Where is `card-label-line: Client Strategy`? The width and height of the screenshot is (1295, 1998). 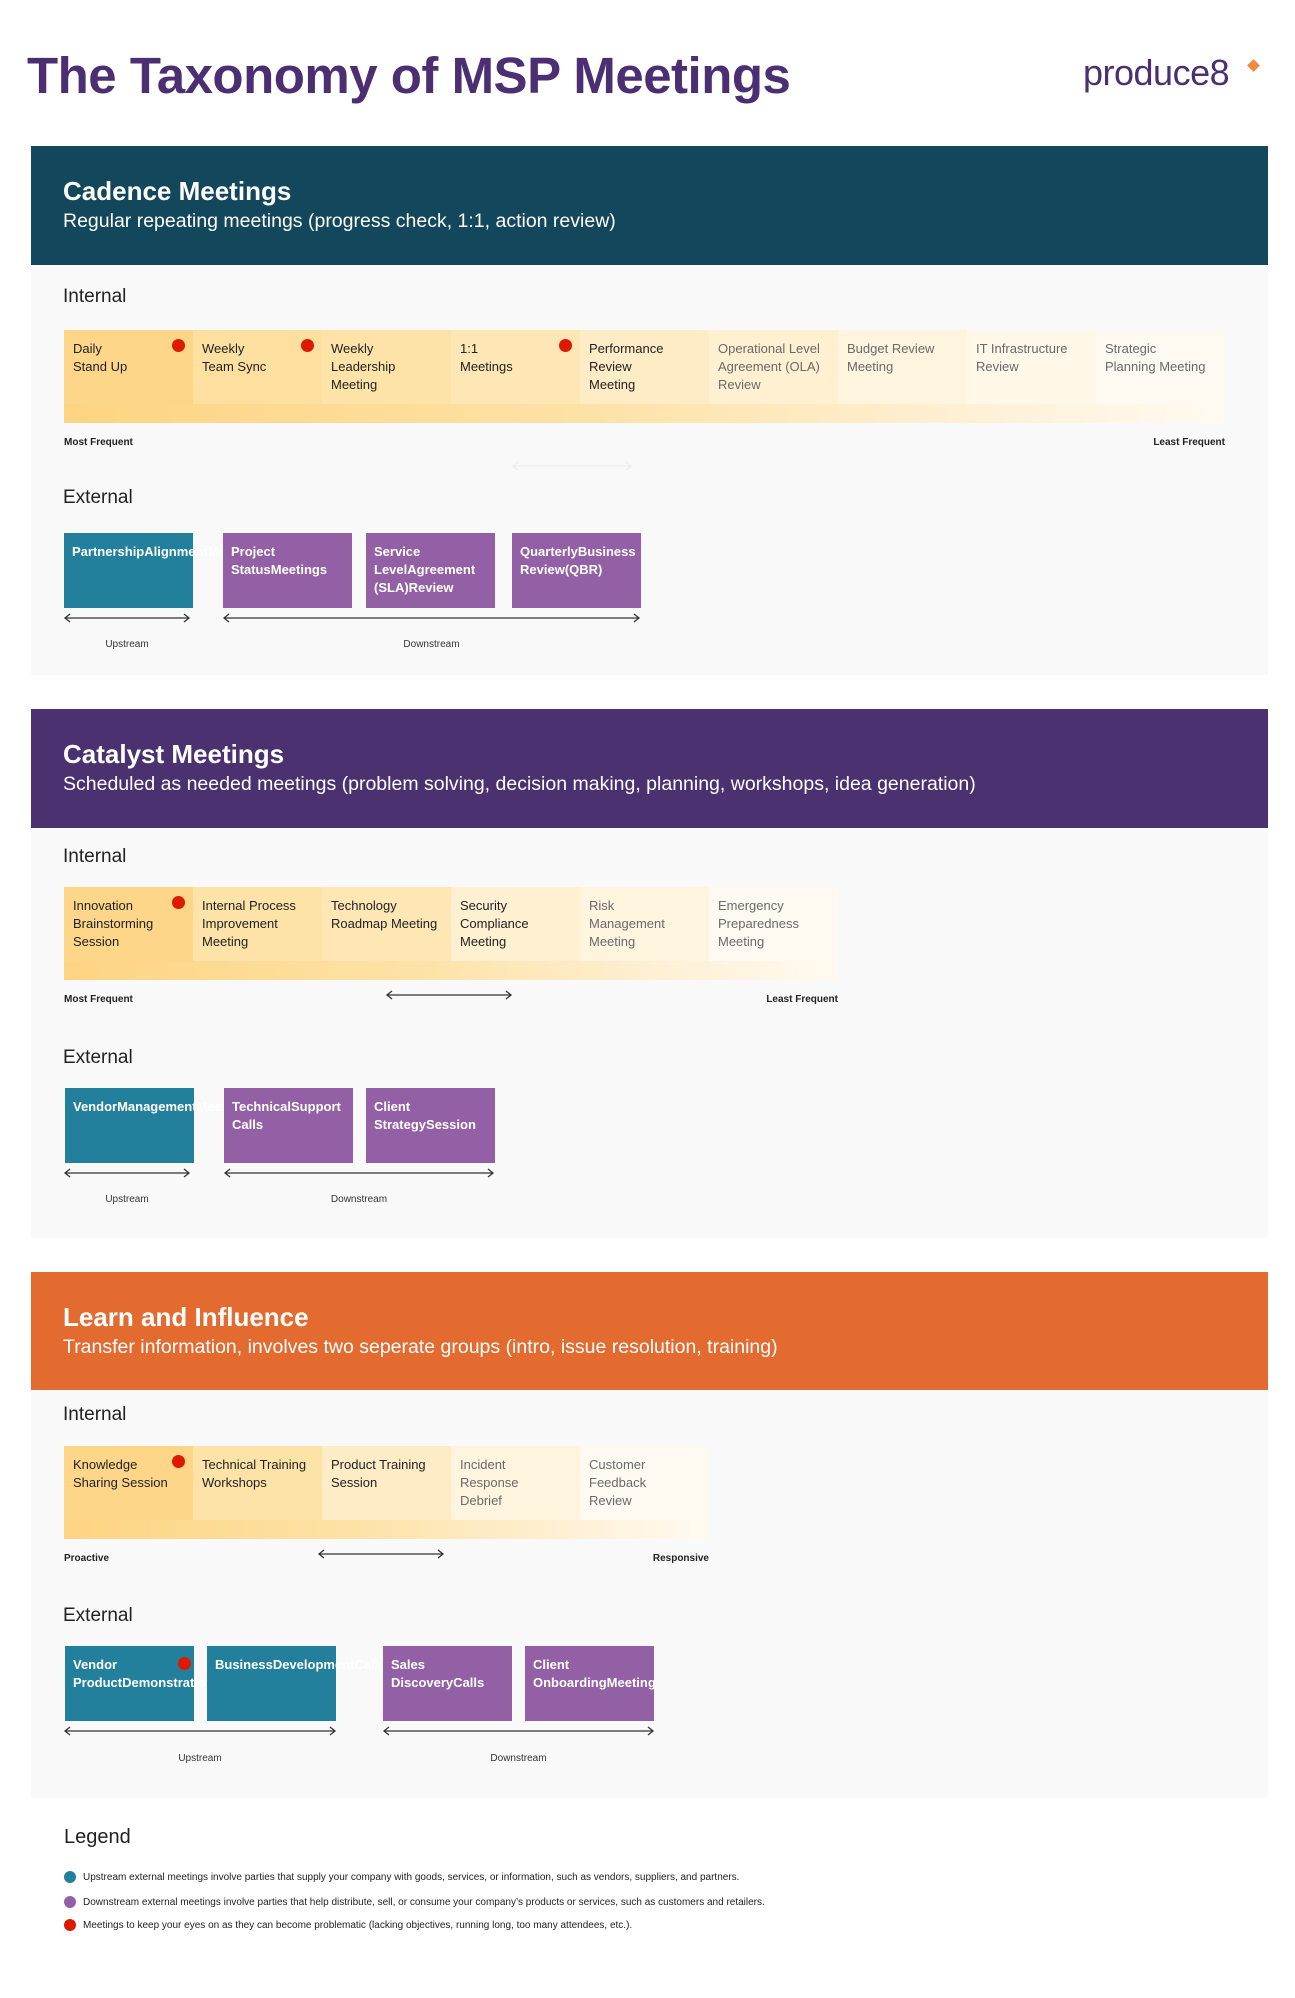 card-label-line: Client Strategy is located at coordinates (400, 1115).